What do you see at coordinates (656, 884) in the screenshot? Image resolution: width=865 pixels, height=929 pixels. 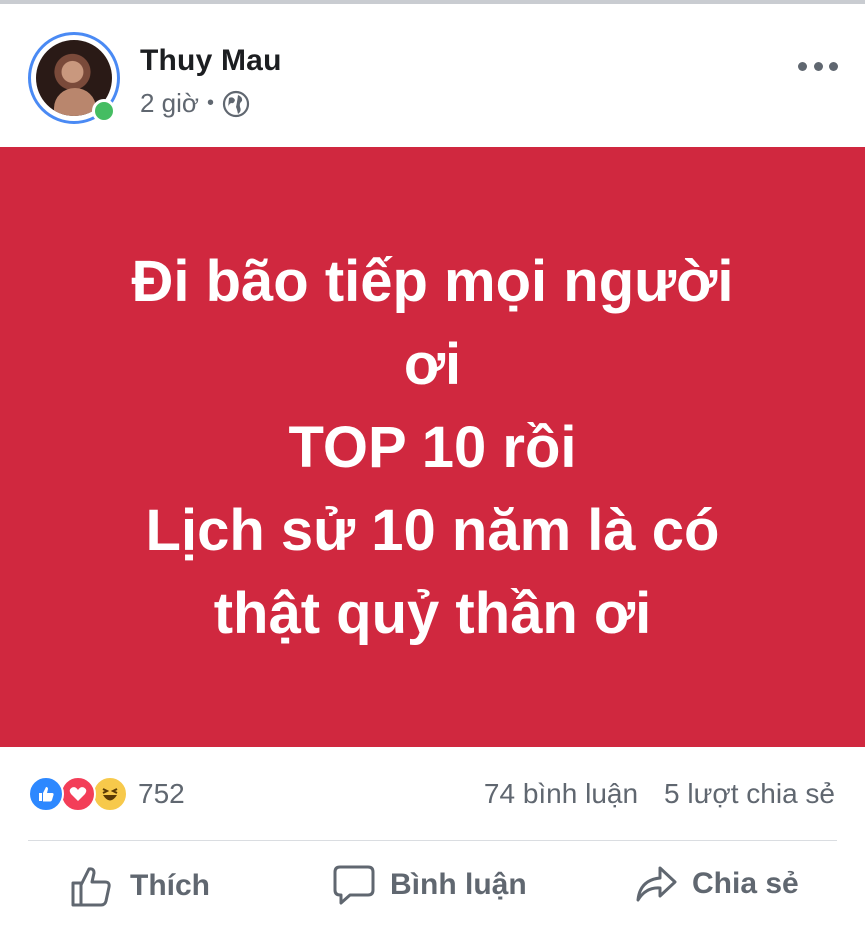 I see `share-arrow-icon` at bounding box center [656, 884].